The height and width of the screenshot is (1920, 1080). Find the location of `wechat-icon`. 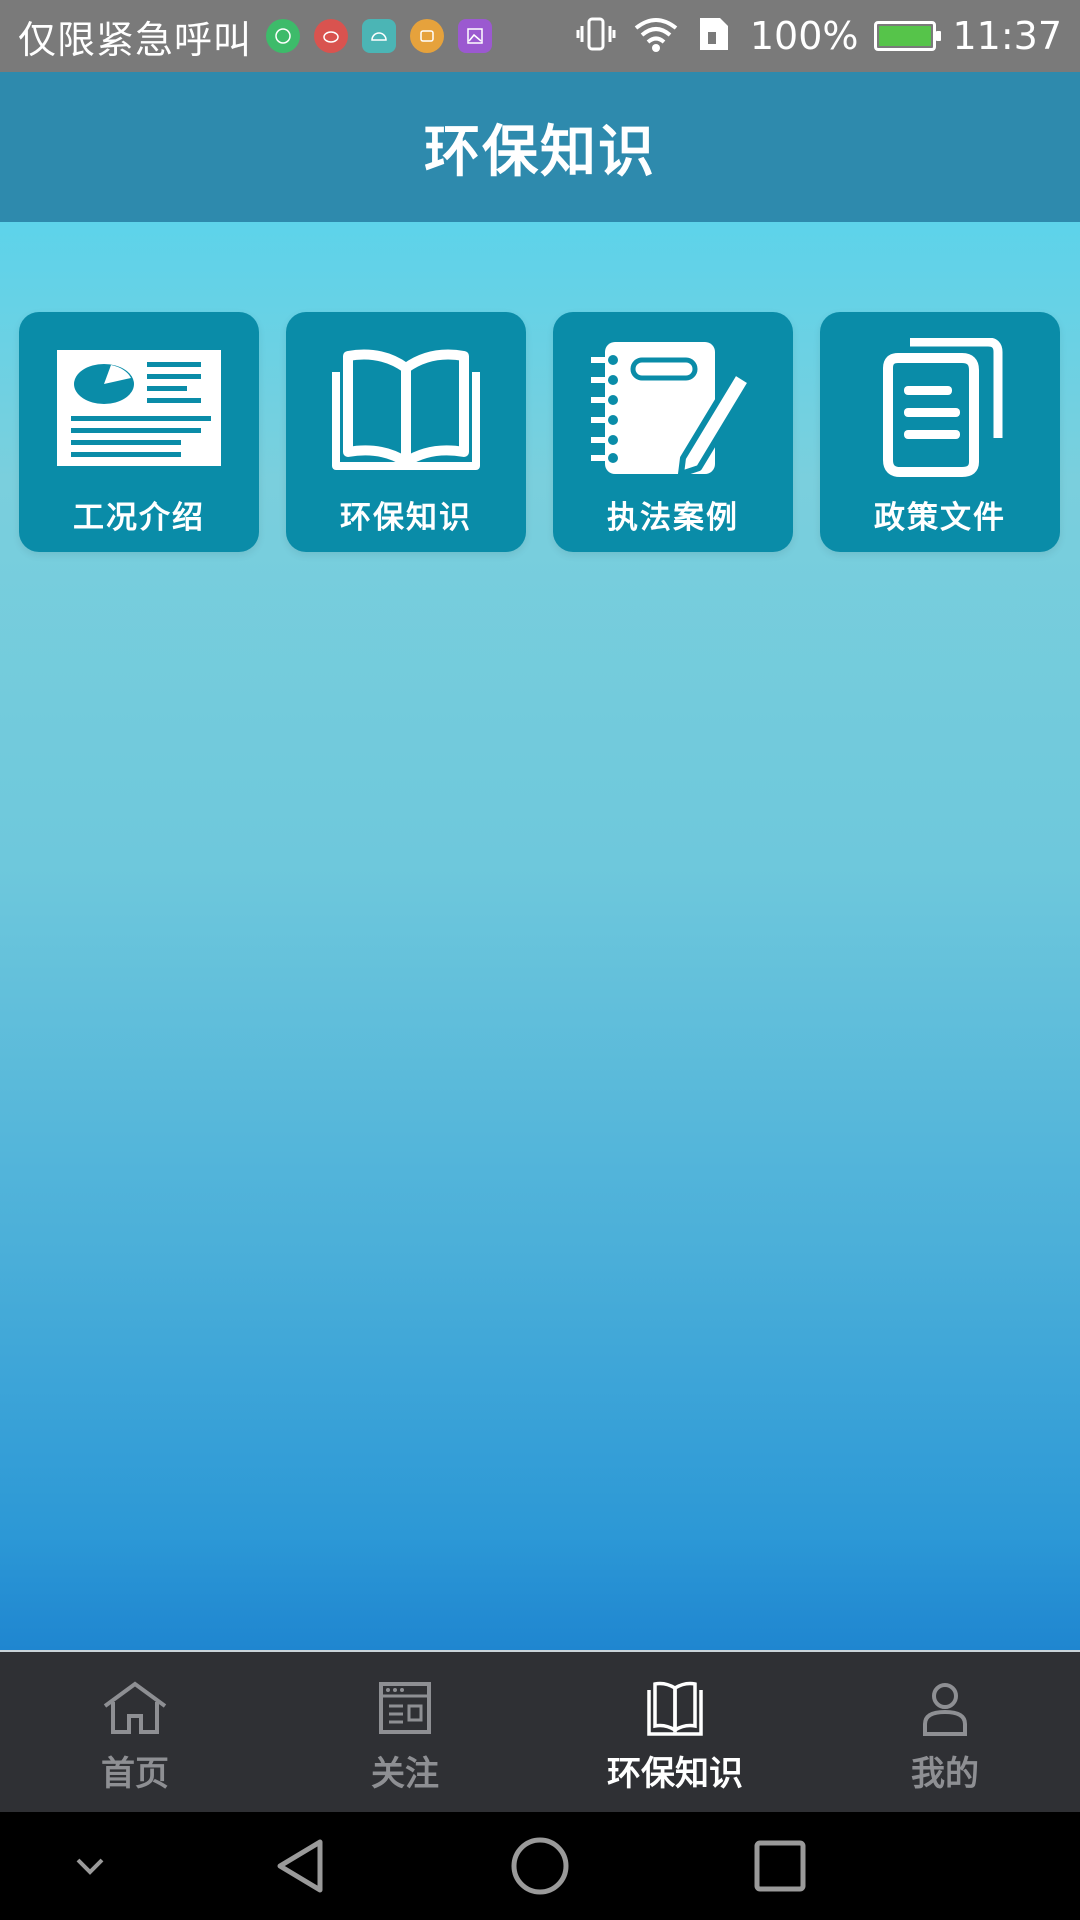

wechat-icon is located at coordinates (283, 36).